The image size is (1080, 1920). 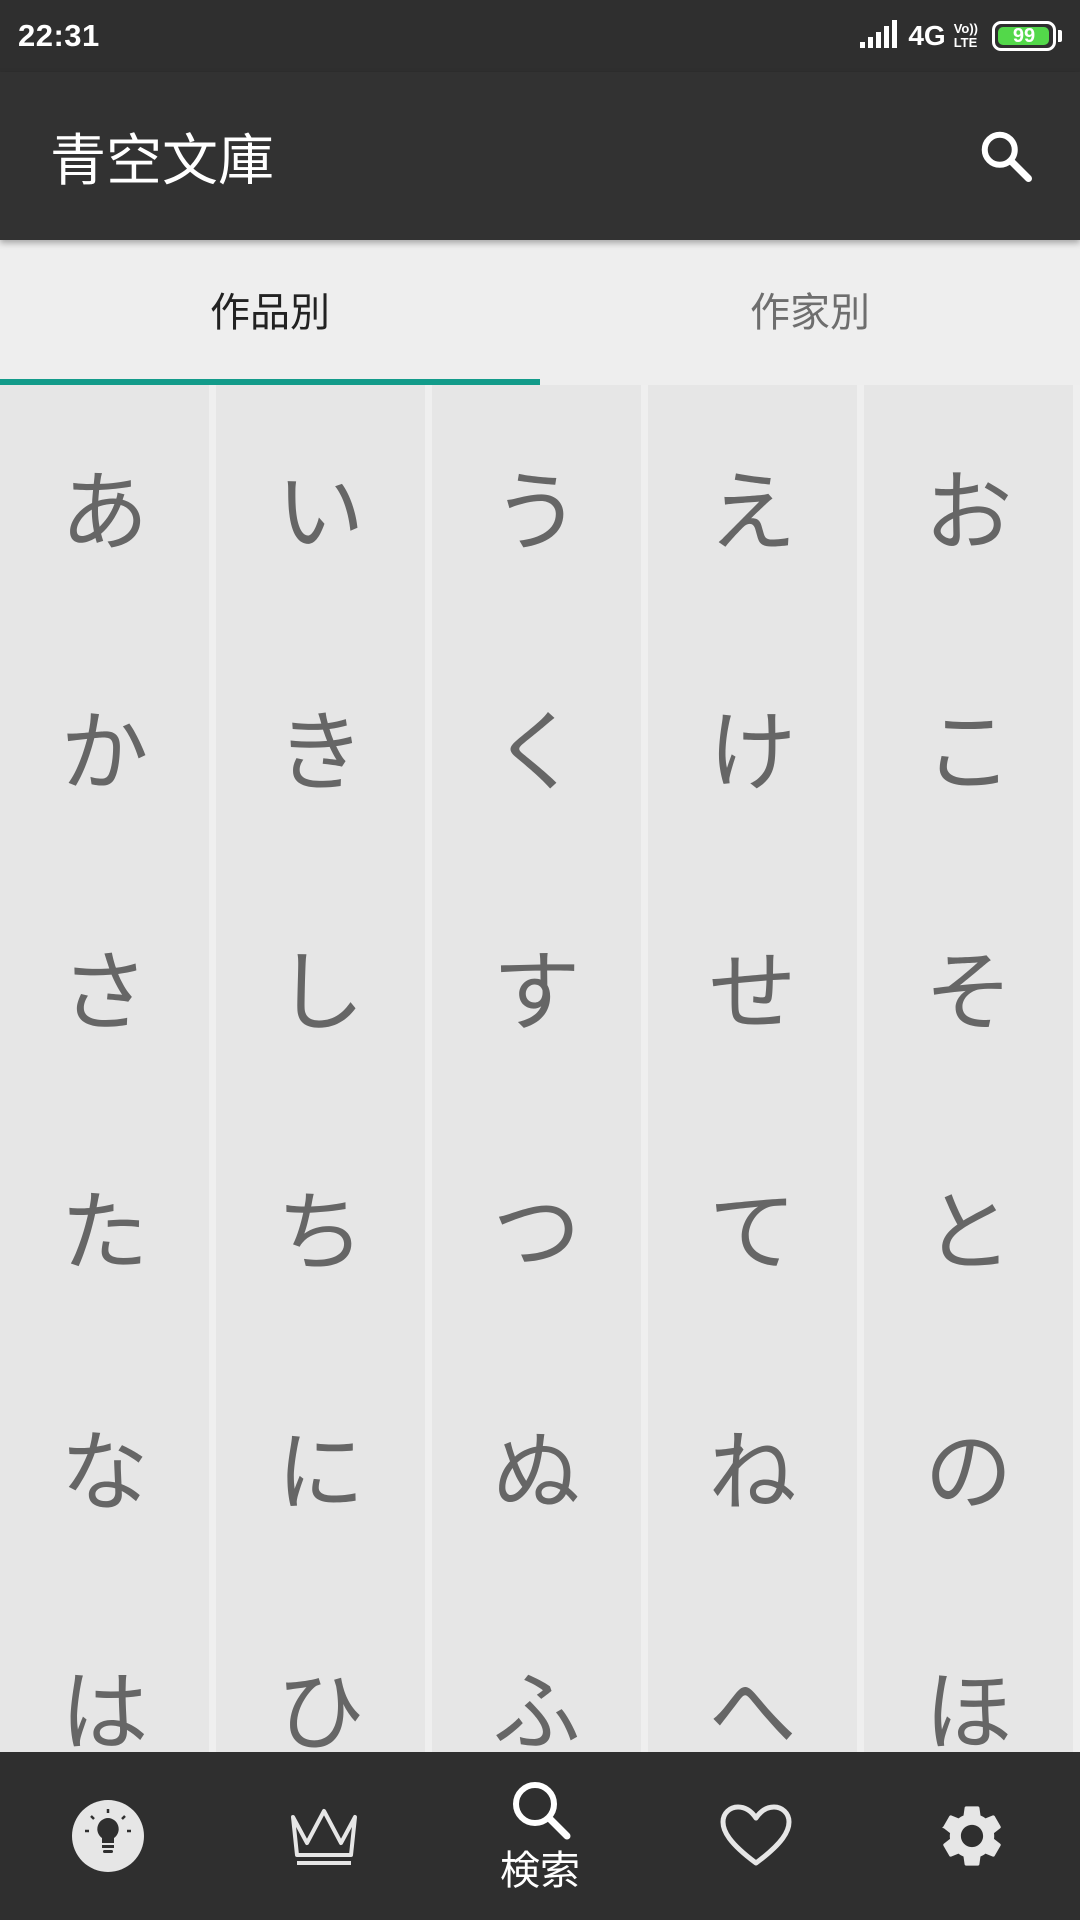 What do you see at coordinates (880, 36) in the screenshot?
I see `signal-icon` at bounding box center [880, 36].